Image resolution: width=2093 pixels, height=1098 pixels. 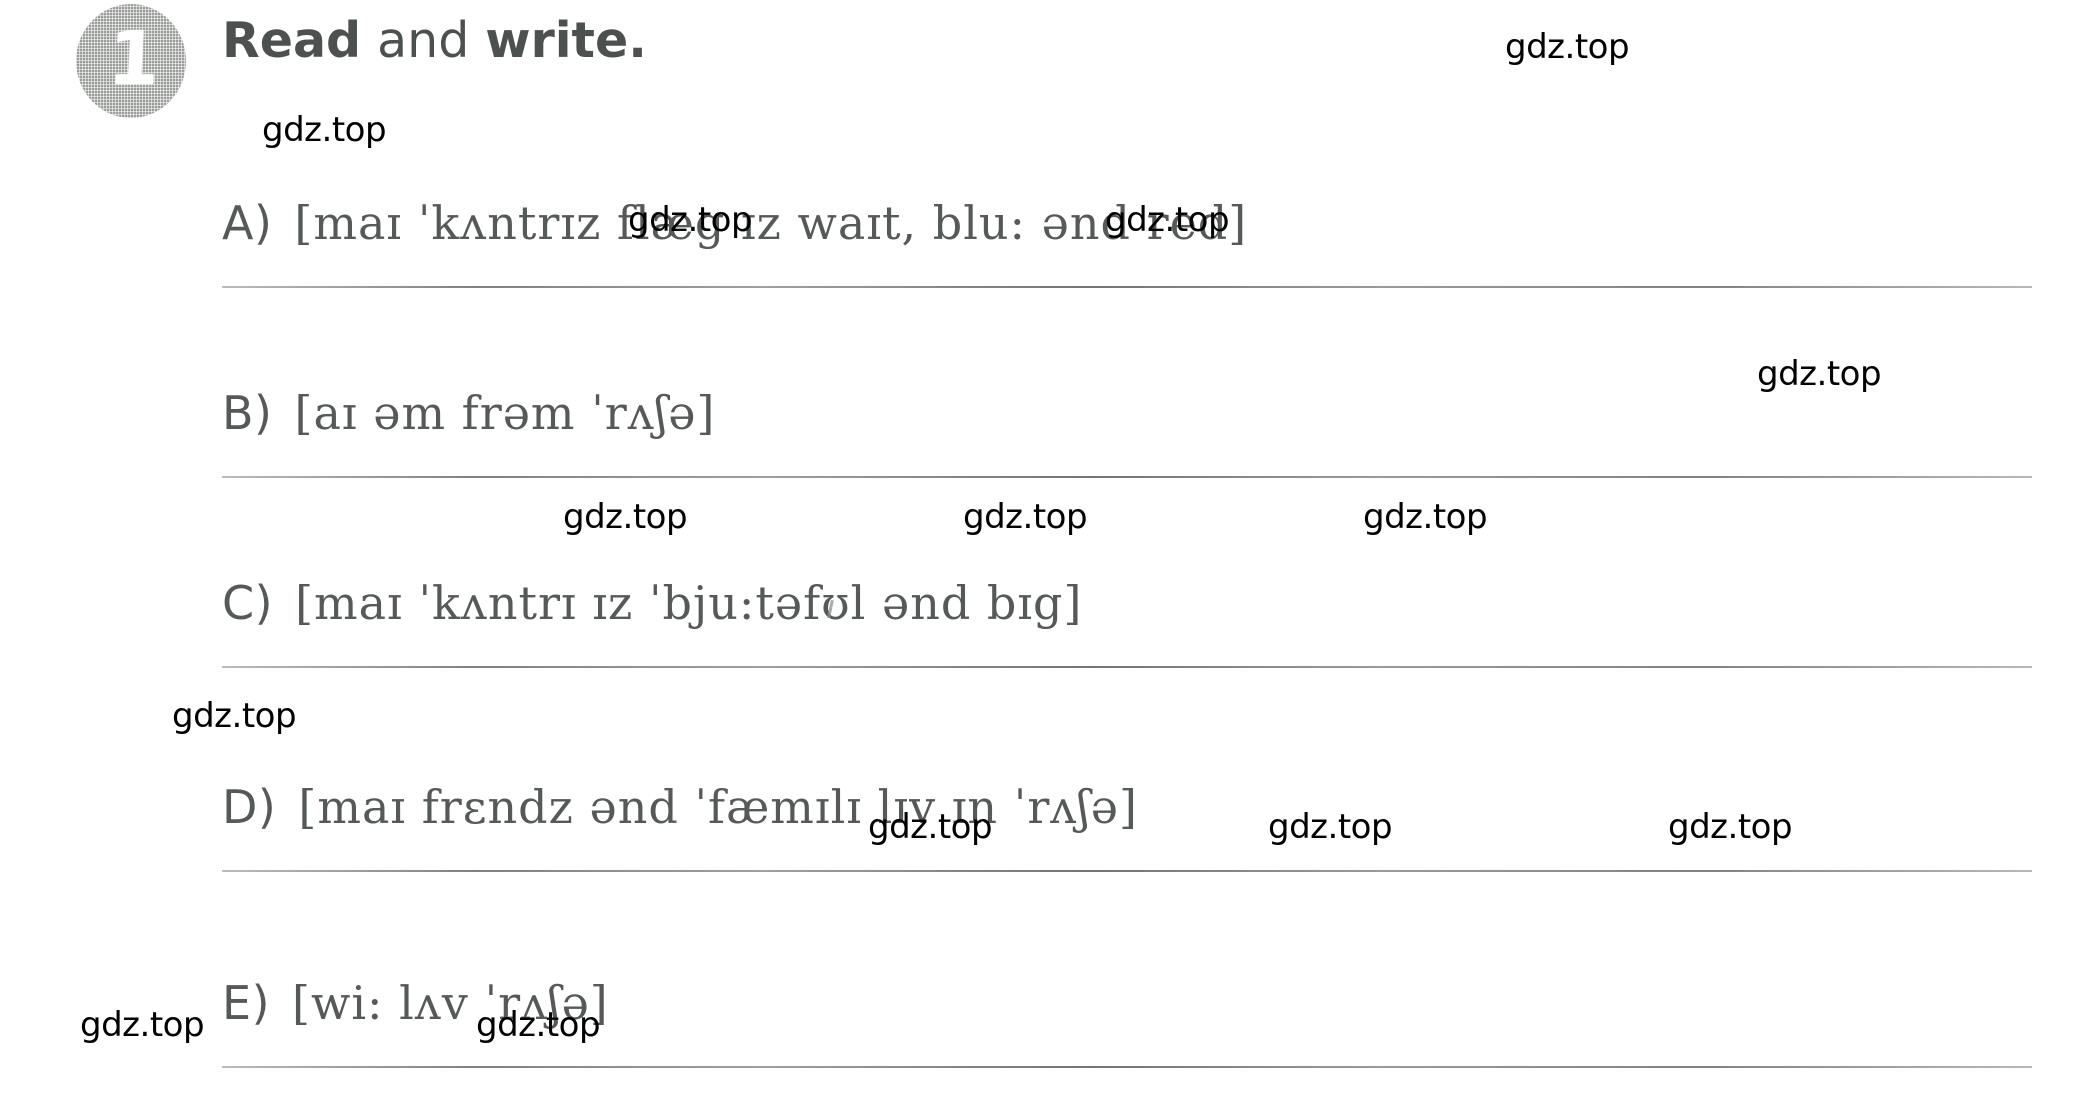 I want to click on transcription-row: C) [maɪ ˈkʌntrɪ ɪz ˈbju:təfʊl ənd bɪg], so click(x=1127, y=579).